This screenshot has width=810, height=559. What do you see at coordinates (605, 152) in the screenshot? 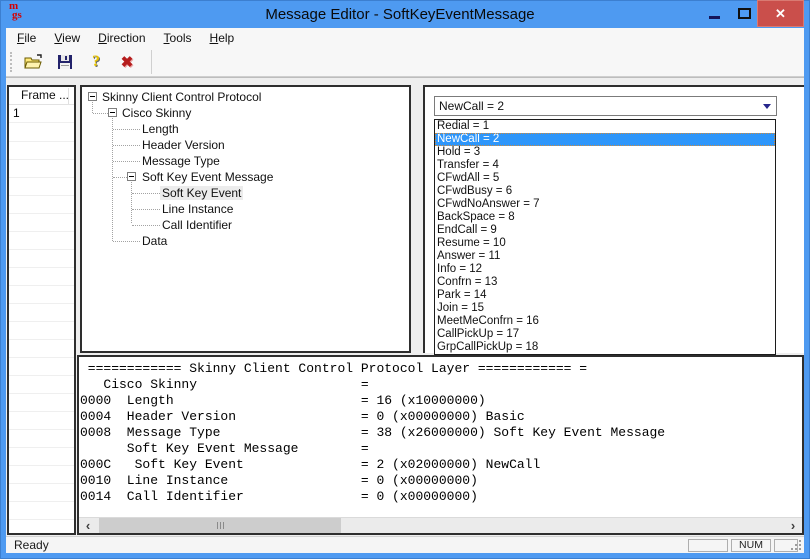
I see `dropdown-option: Hold = 3` at bounding box center [605, 152].